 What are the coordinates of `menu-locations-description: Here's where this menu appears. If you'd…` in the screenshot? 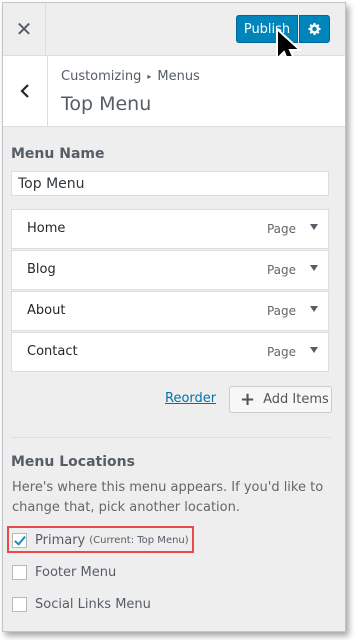 It's located at (168, 497).